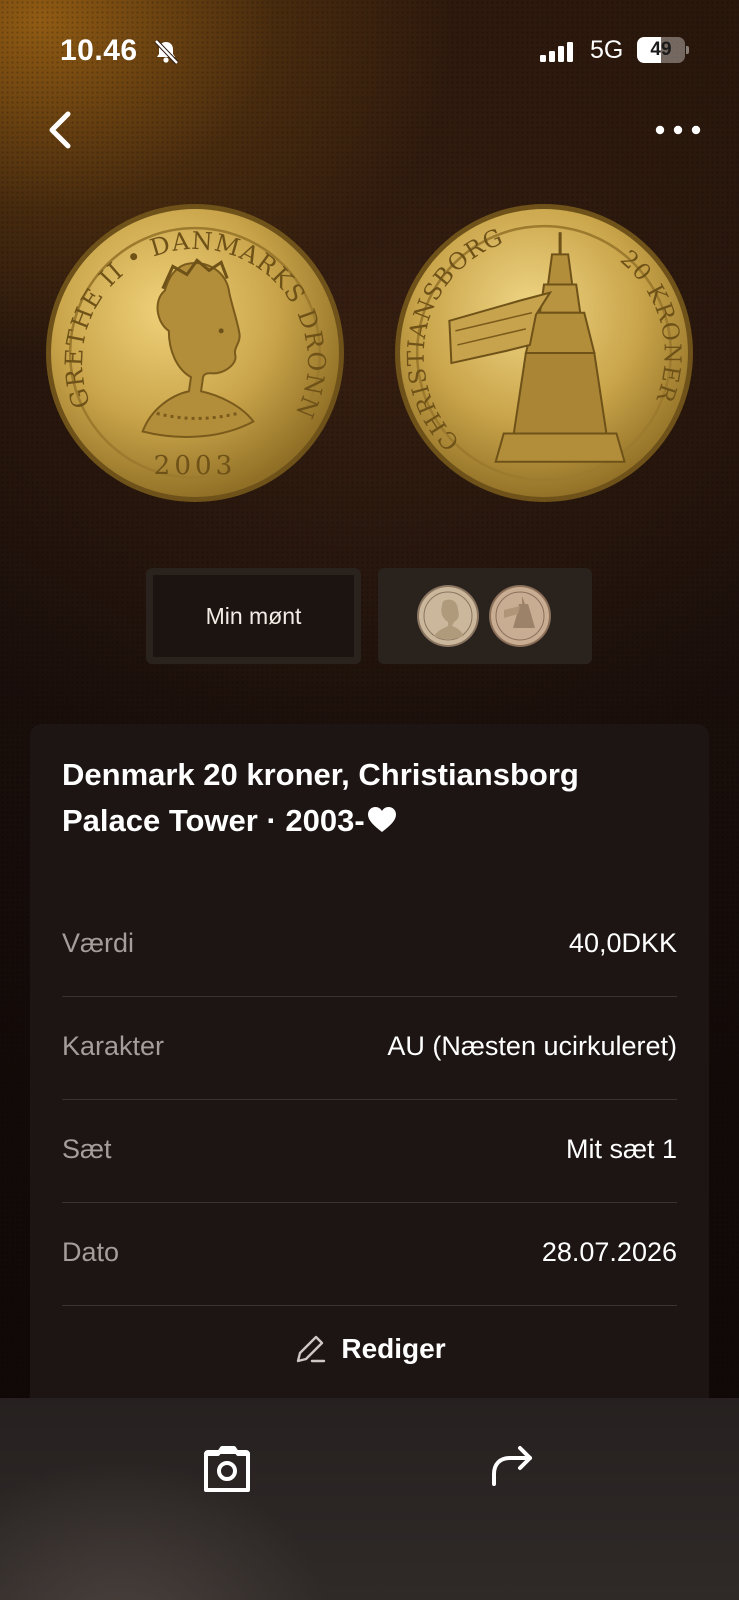 The height and width of the screenshot is (1600, 739). I want to click on back-button, so click(62, 130).